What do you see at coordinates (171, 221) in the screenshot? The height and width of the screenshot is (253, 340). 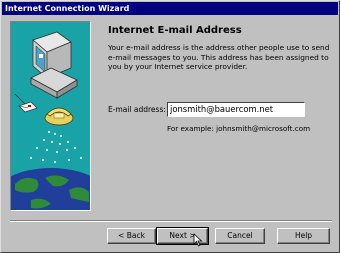 I see `button-separator` at bounding box center [171, 221].